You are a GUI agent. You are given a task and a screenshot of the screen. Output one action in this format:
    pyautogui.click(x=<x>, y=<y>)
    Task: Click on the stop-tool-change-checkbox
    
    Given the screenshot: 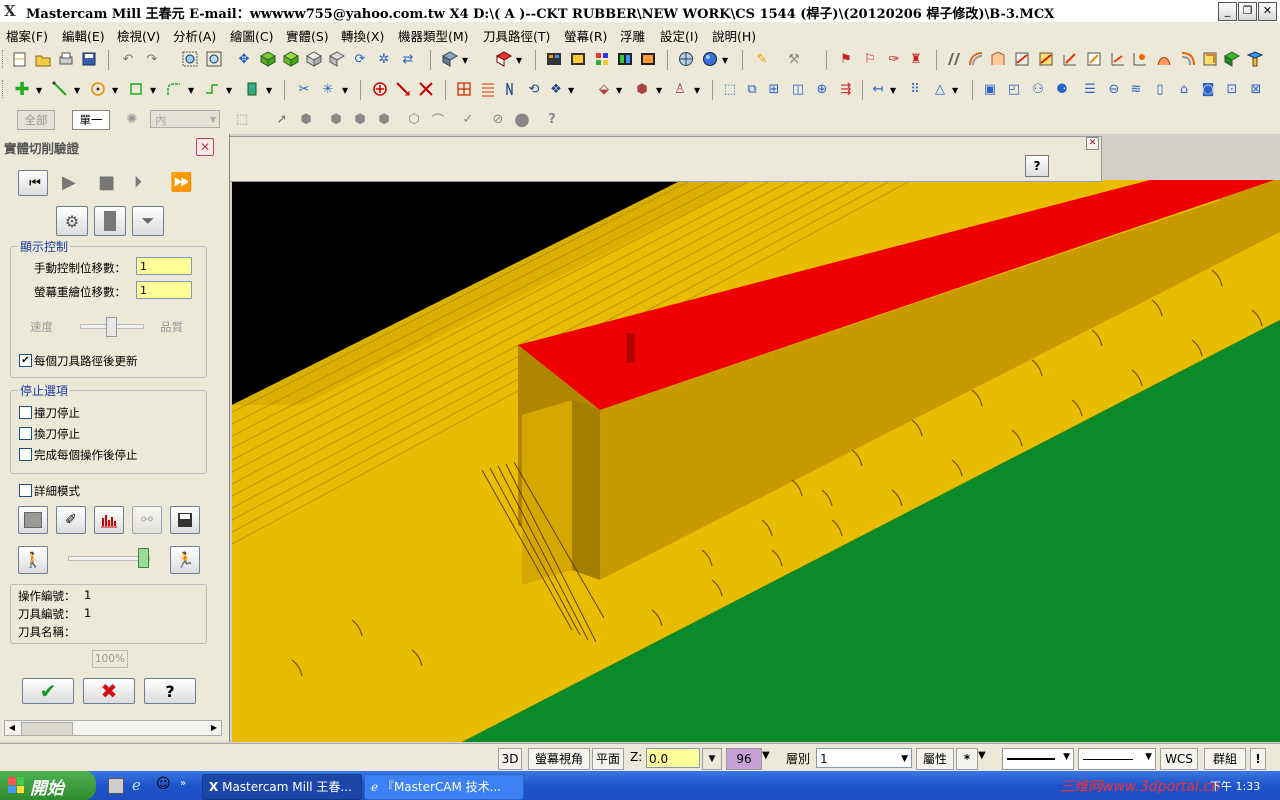 What is the action you would take?
    pyautogui.click(x=25, y=433)
    